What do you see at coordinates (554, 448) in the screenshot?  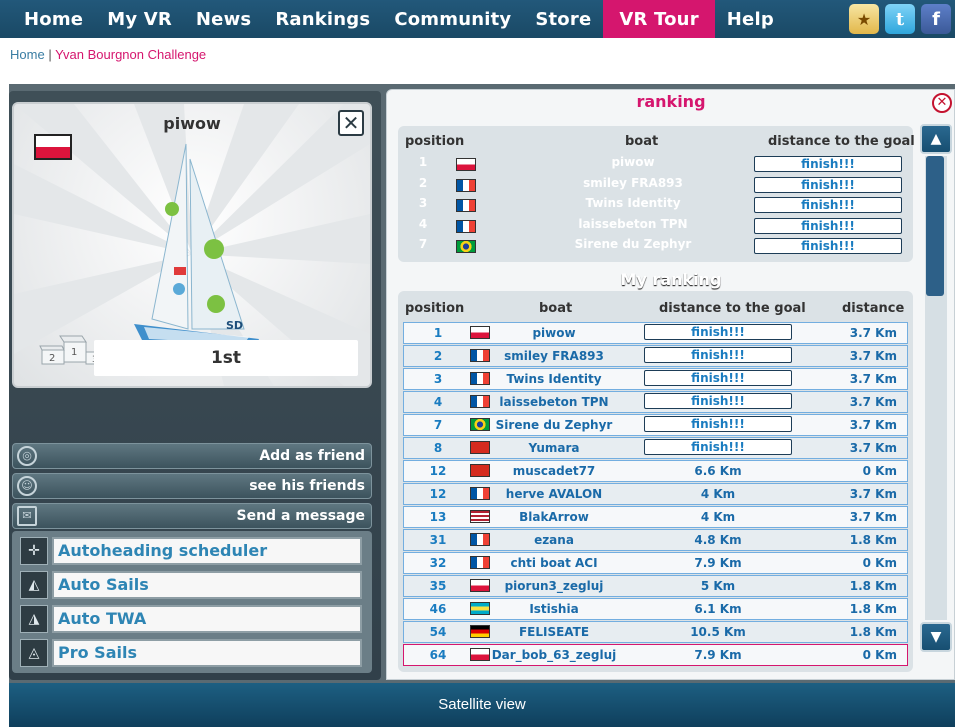 I see `my-ranking-boat: Yumara` at bounding box center [554, 448].